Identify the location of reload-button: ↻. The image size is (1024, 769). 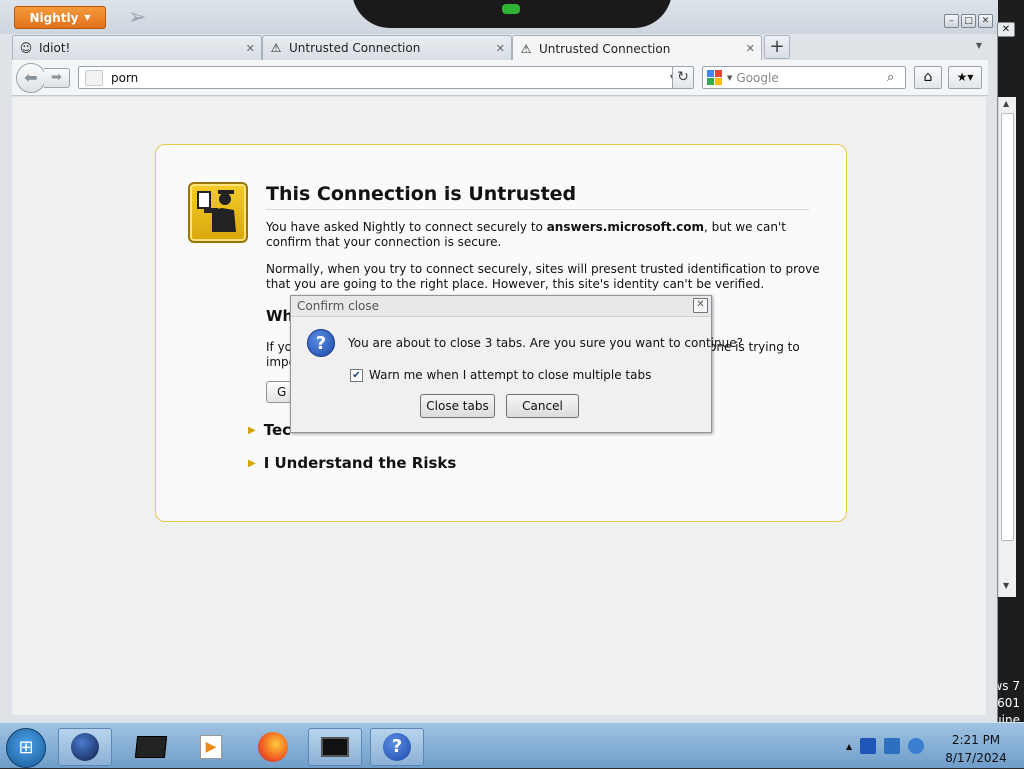
(683, 77).